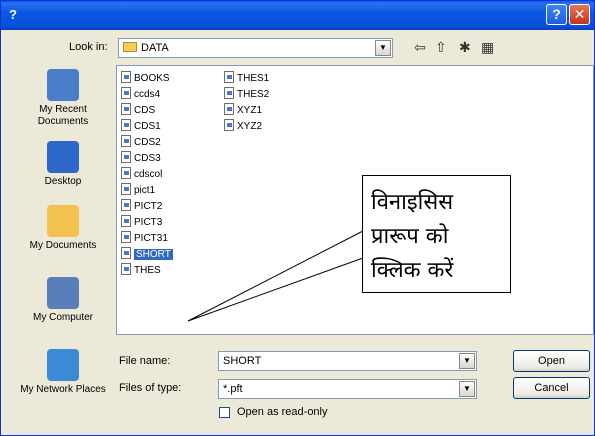 The height and width of the screenshot is (436, 595). Describe the element at coordinates (412, 202) in the screenshot. I see `callout-line-1: विनाइसिस` at that location.